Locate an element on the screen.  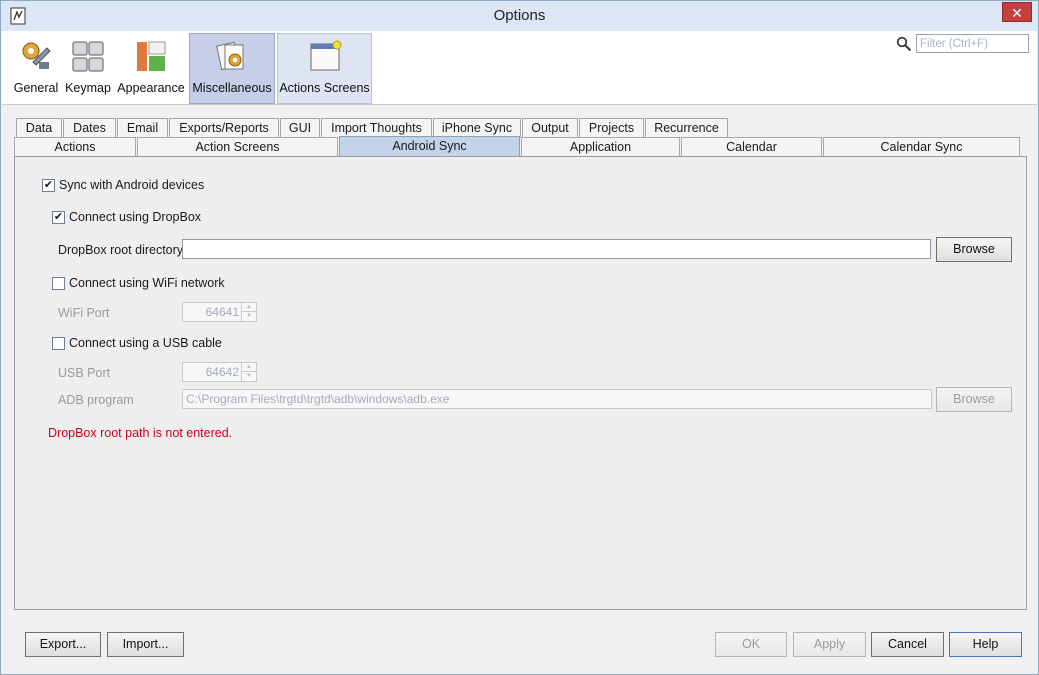
tab-output: Output is located at coordinates (550, 127).